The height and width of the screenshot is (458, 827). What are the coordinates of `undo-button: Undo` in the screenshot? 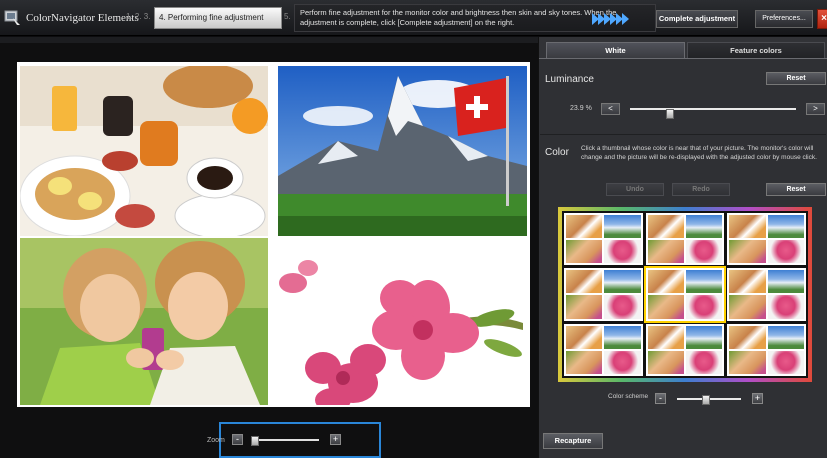 It's located at (635, 189).